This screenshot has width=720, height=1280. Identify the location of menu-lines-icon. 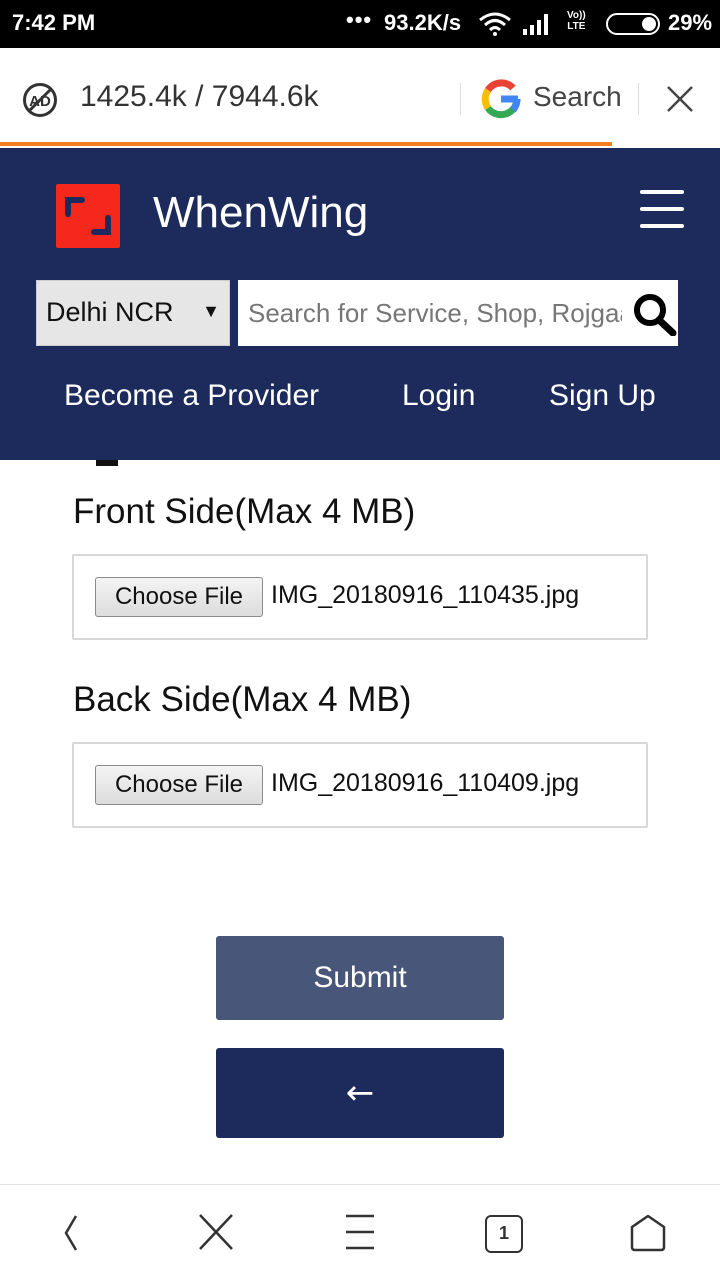
(360, 1232).